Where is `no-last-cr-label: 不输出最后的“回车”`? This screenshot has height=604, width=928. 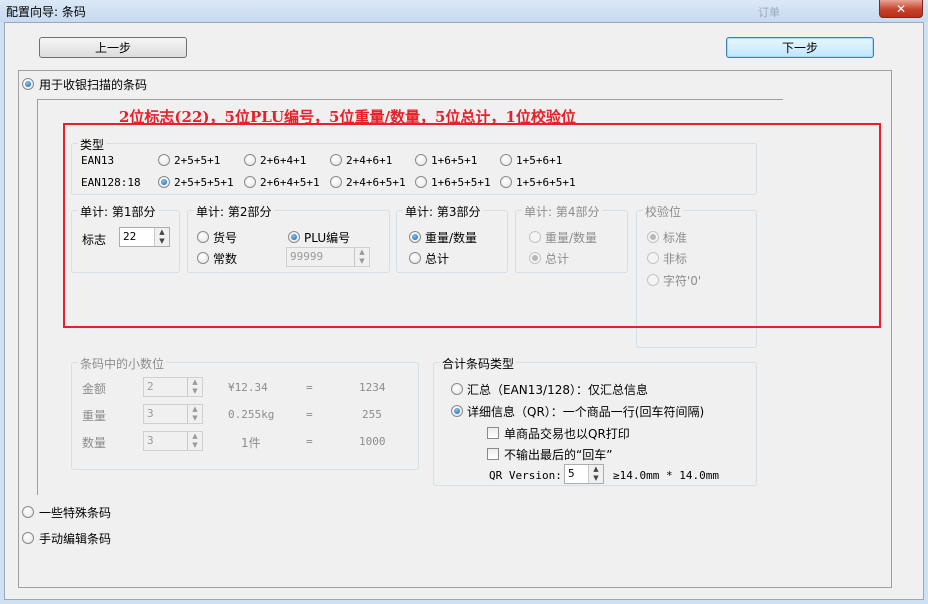 no-last-cr-label: 不输出最后的“回车” is located at coordinates (558, 454).